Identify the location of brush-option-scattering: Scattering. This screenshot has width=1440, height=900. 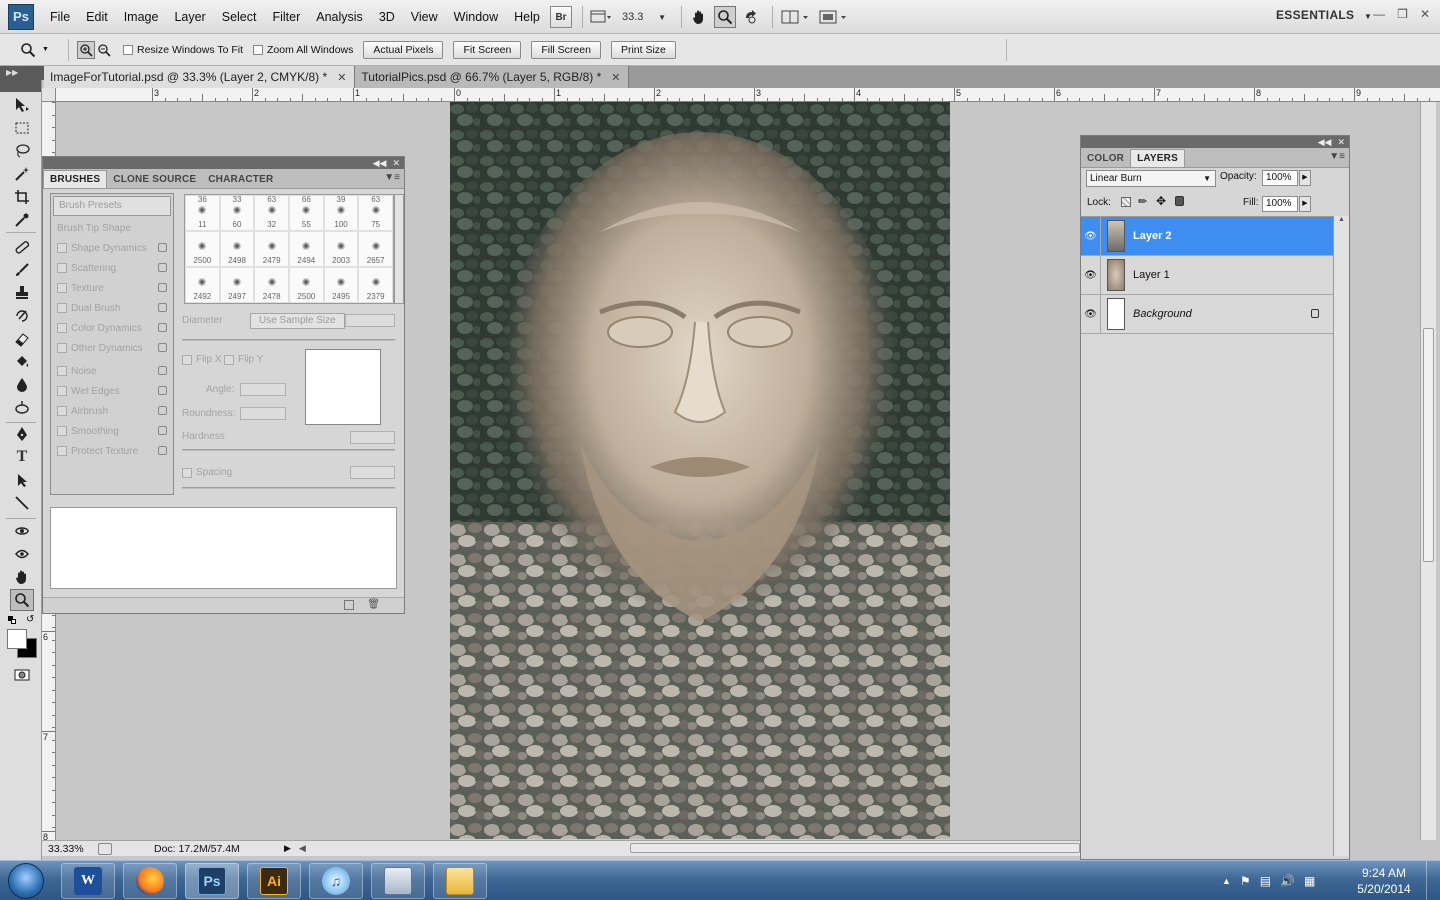
(112, 268).